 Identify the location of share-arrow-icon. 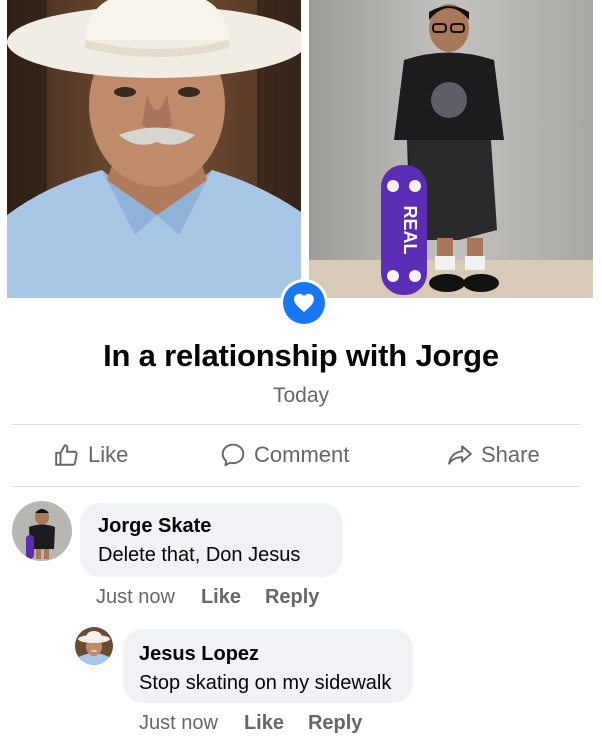
(460, 455).